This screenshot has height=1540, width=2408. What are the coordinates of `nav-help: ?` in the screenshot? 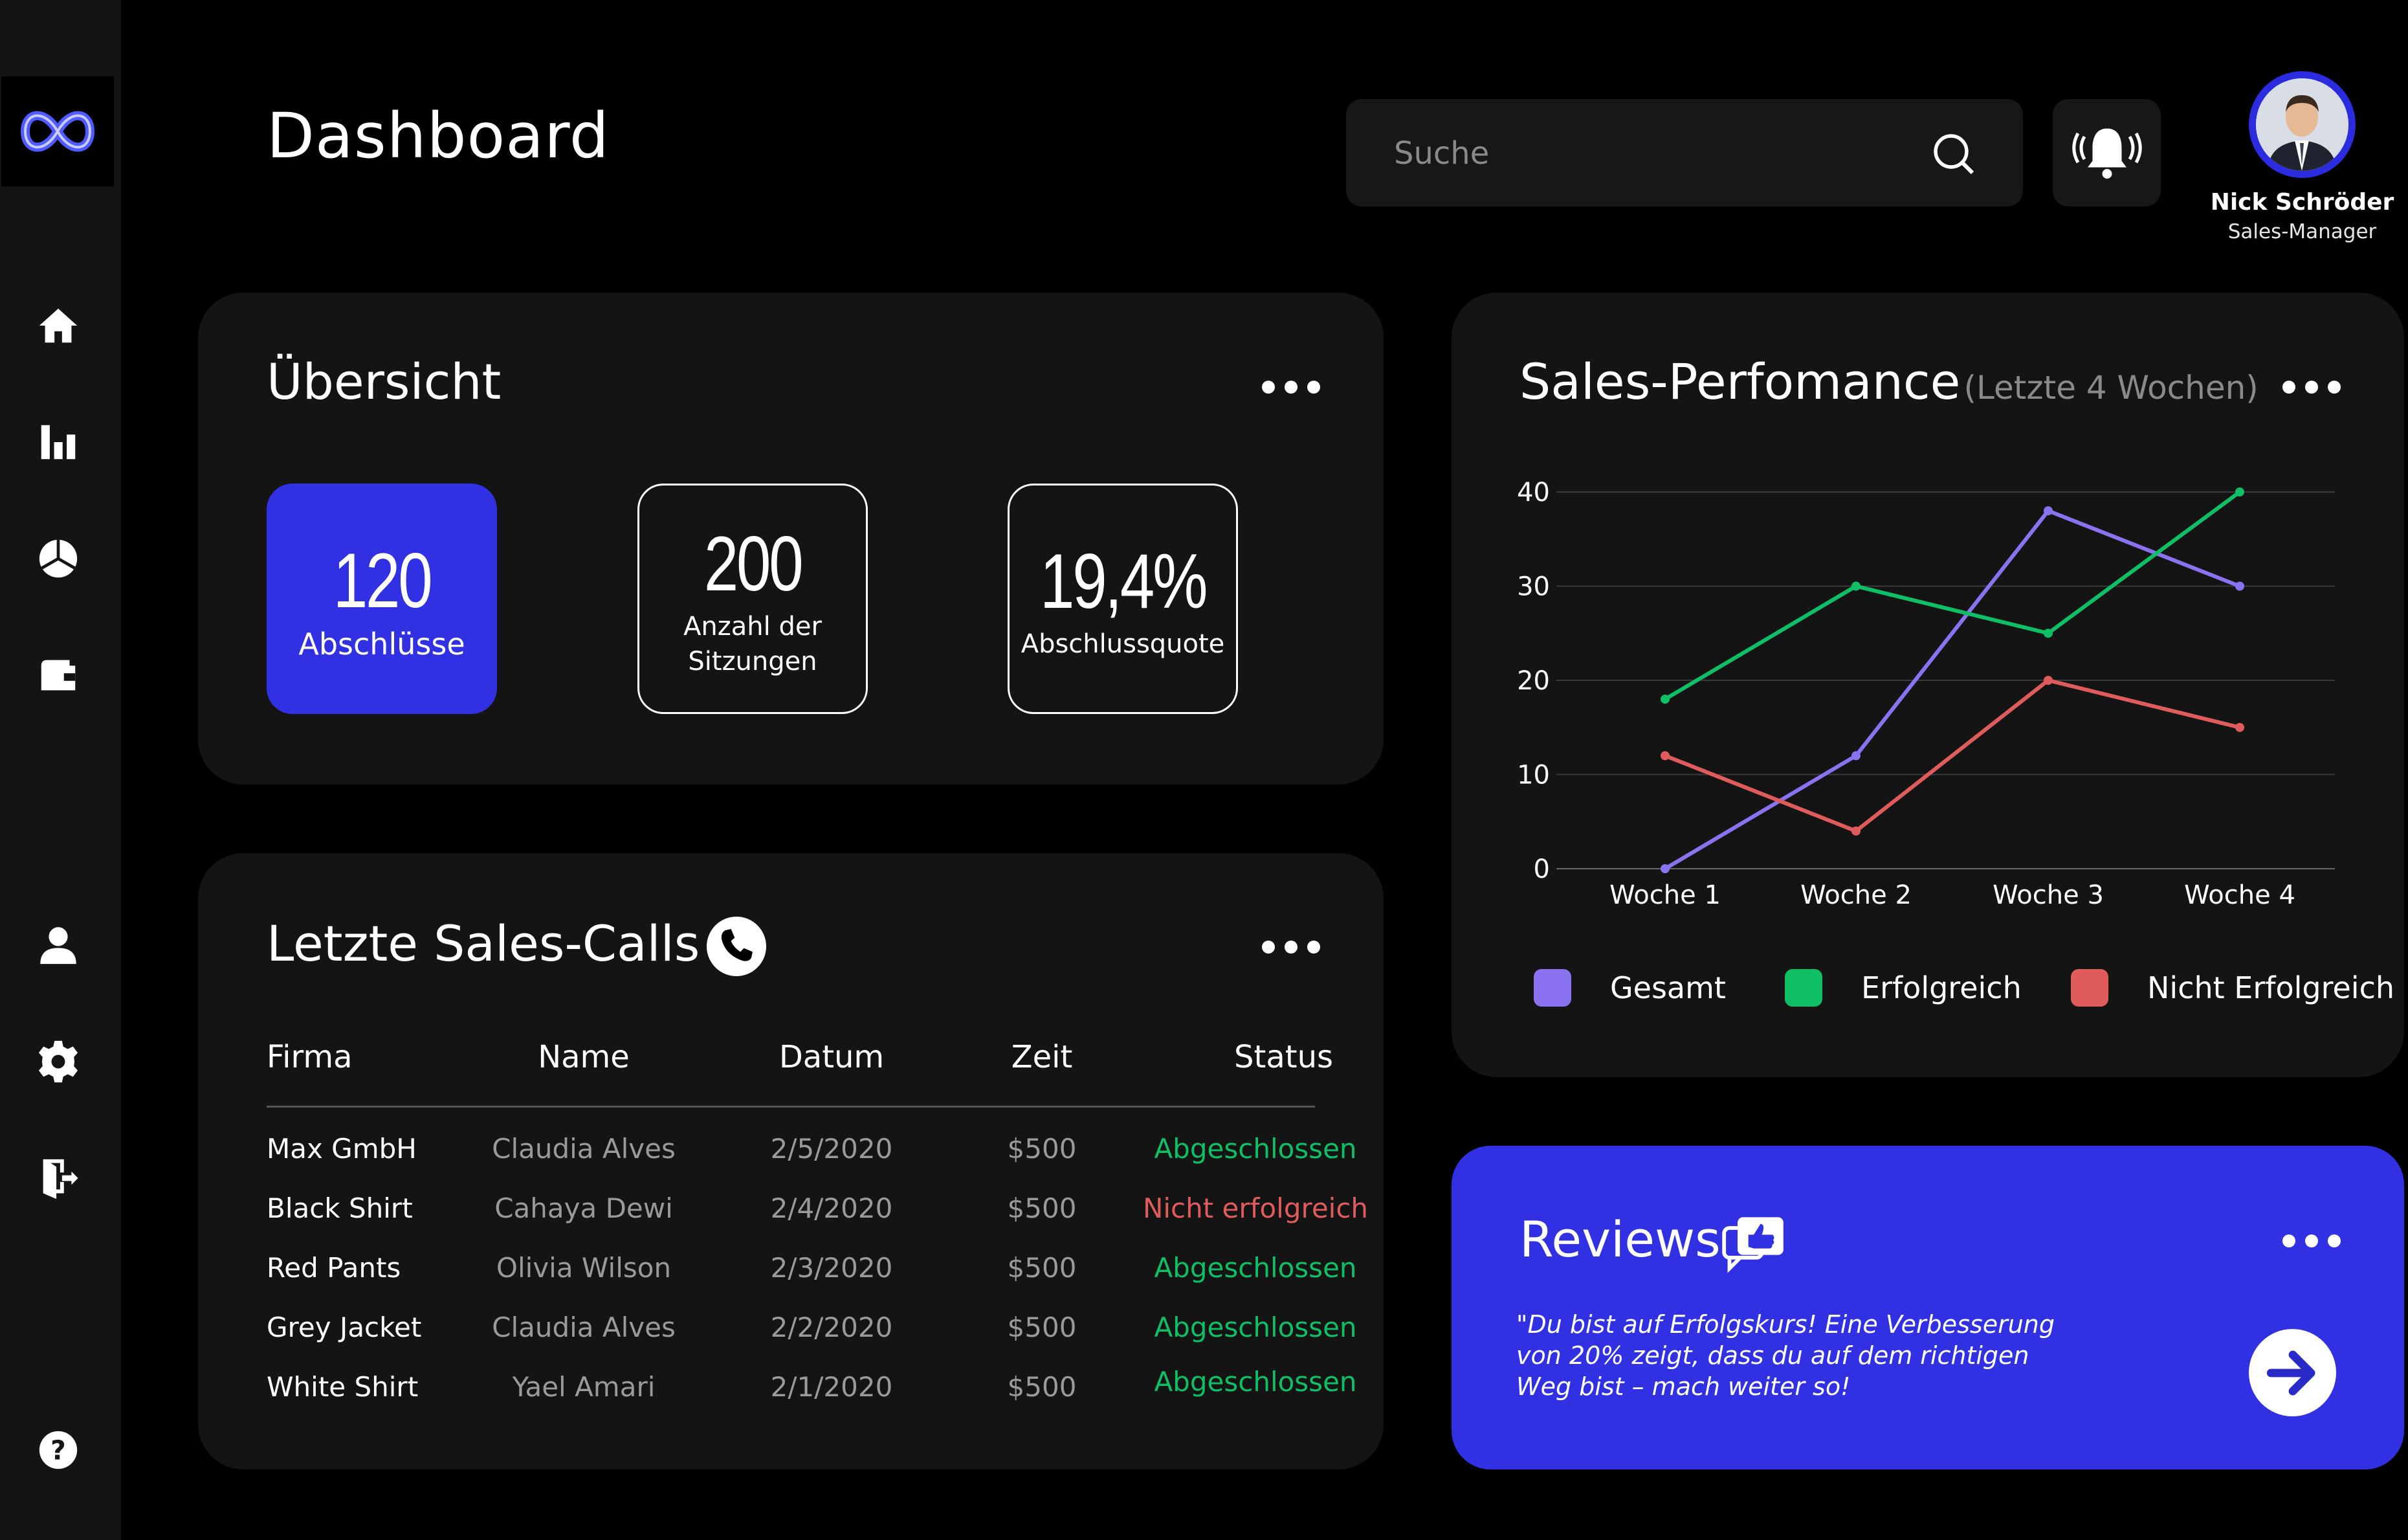 It's located at (58, 1450).